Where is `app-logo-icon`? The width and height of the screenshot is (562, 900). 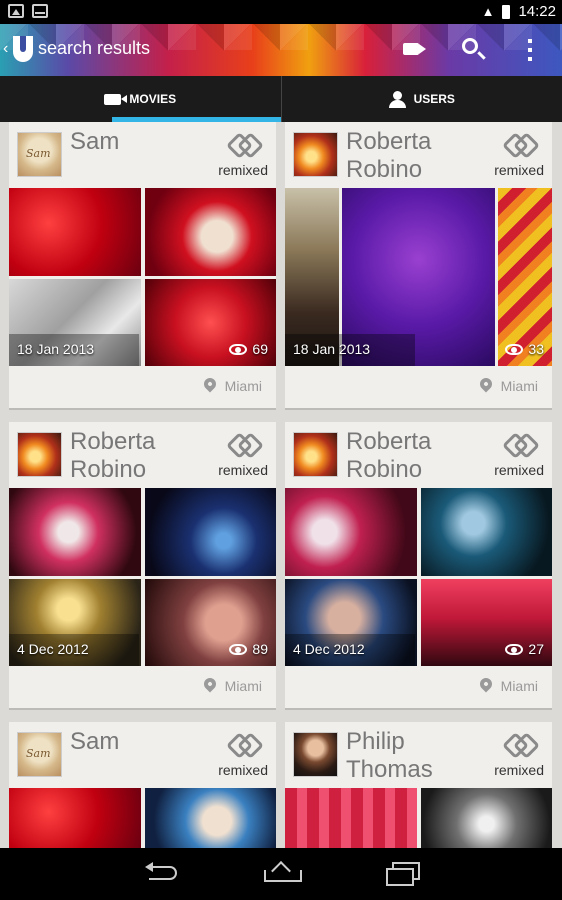 app-logo-icon is located at coordinates (23, 49).